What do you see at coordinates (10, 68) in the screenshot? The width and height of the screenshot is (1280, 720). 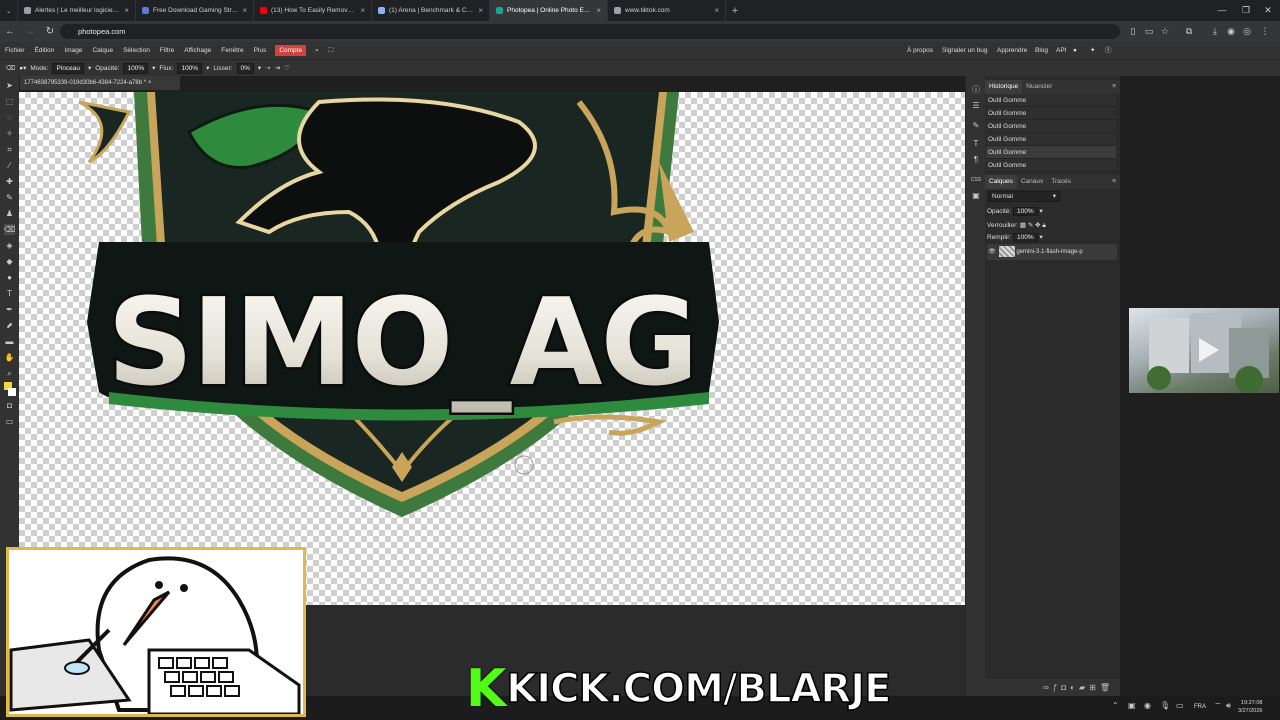 I see `eraser-tool-icon: ⌫` at bounding box center [10, 68].